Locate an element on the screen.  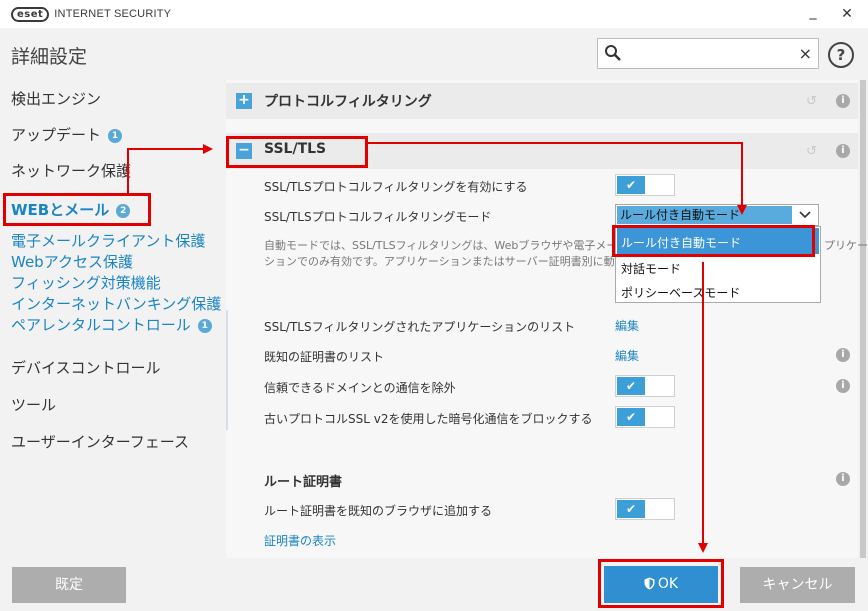
sidebar-subitem-parental-control: ペアレンタルコントロール 1 is located at coordinates (111, 324).